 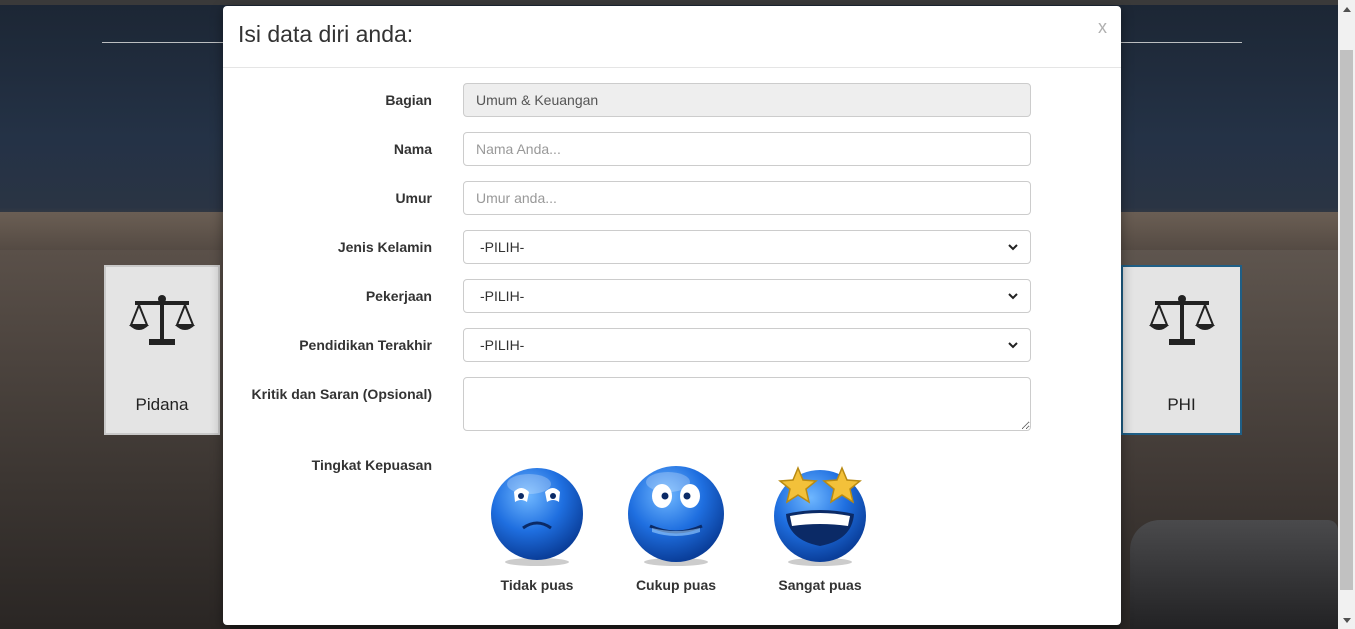 I want to click on modal-title: Isi data diri anda:, so click(x=326, y=34).